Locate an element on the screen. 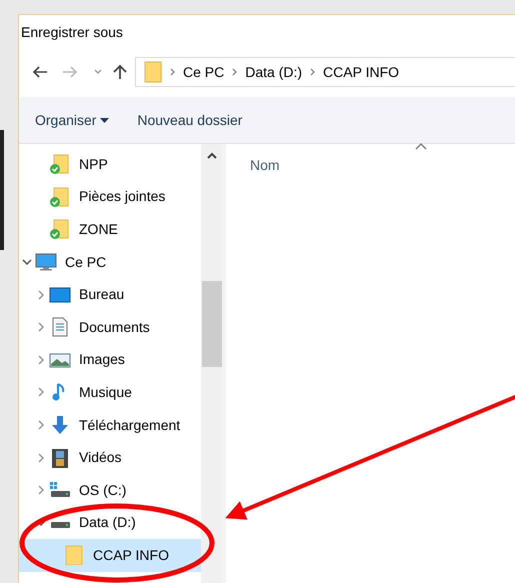 The image size is (515, 583). computer-icon is located at coordinates (46, 262).